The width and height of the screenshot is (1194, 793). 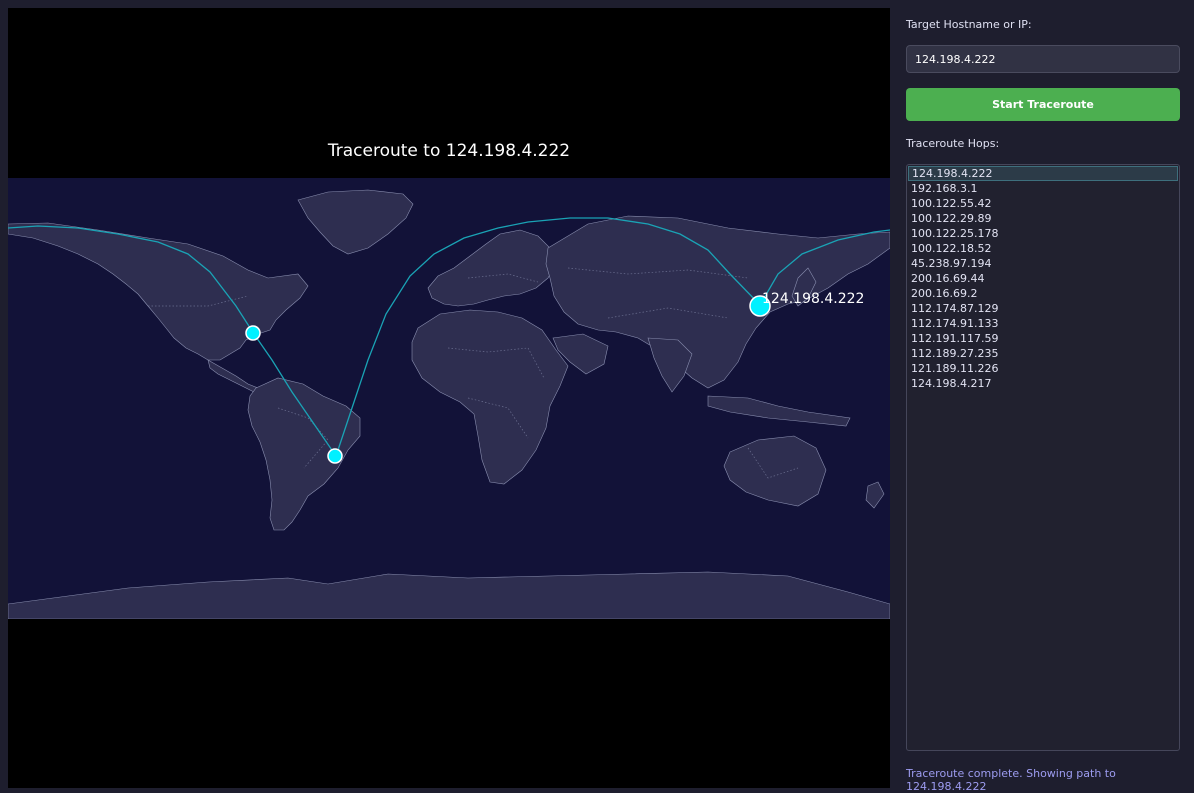 I want to click on start-traceroute-button: Start Traceroute, so click(x=1043, y=104).